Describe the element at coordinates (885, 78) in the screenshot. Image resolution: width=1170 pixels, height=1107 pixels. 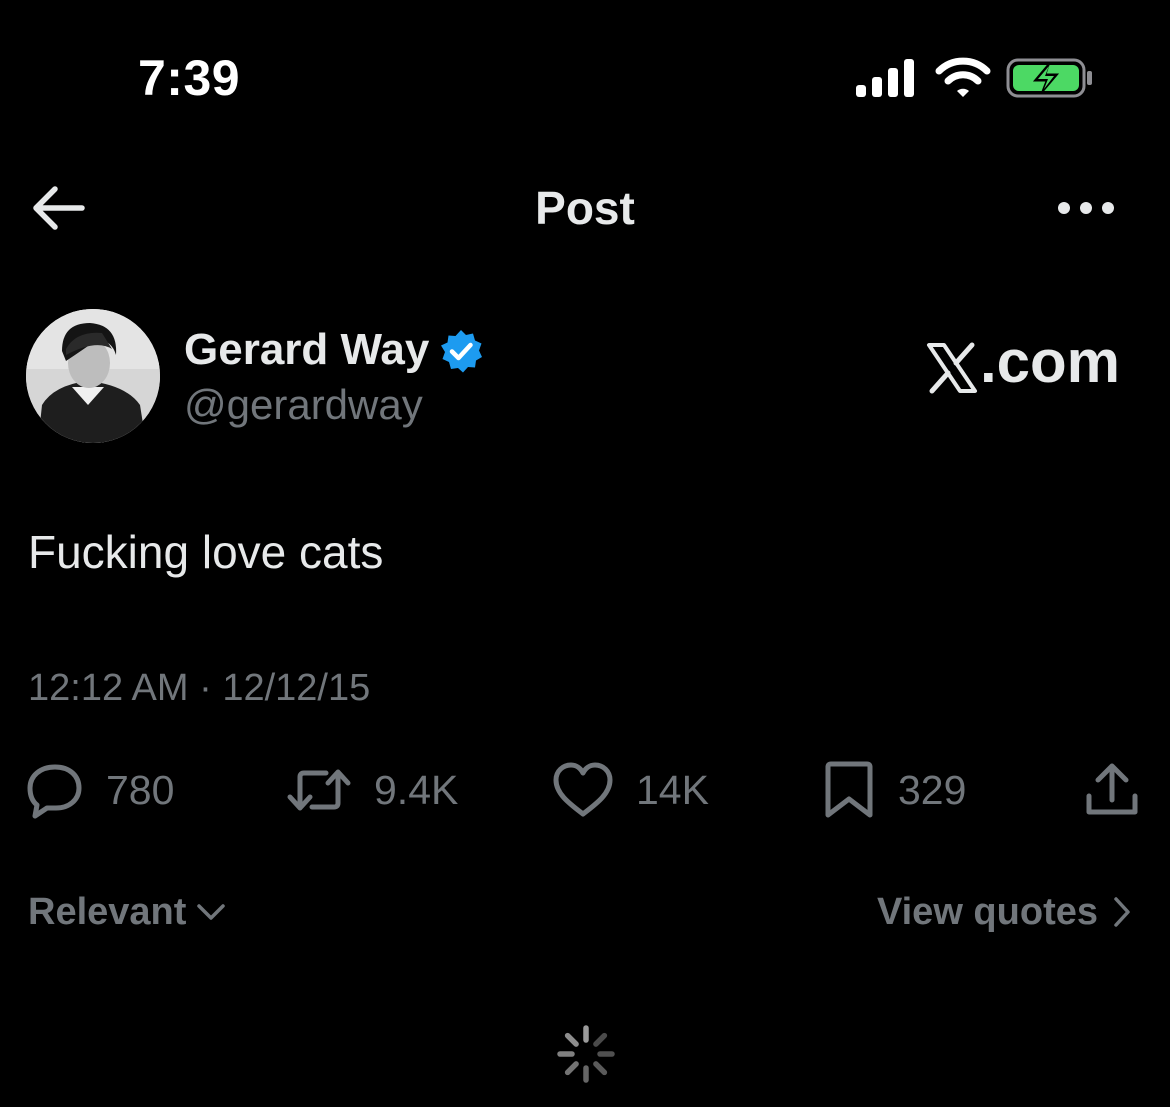
I see `cellular-signal-icon` at that location.